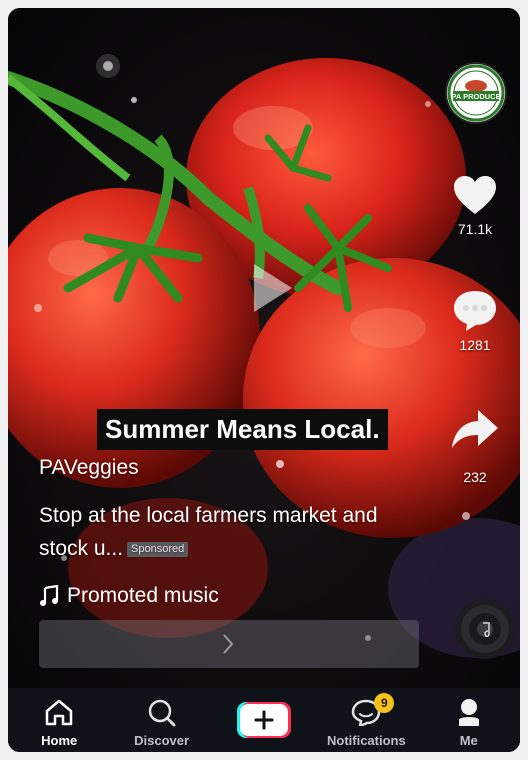 This screenshot has width=528, height=760. What do you see at coordinates (475, 96) in the screenshot?
I see `avatar-text: PA PRODUCE` at bounding box center [475, 96].